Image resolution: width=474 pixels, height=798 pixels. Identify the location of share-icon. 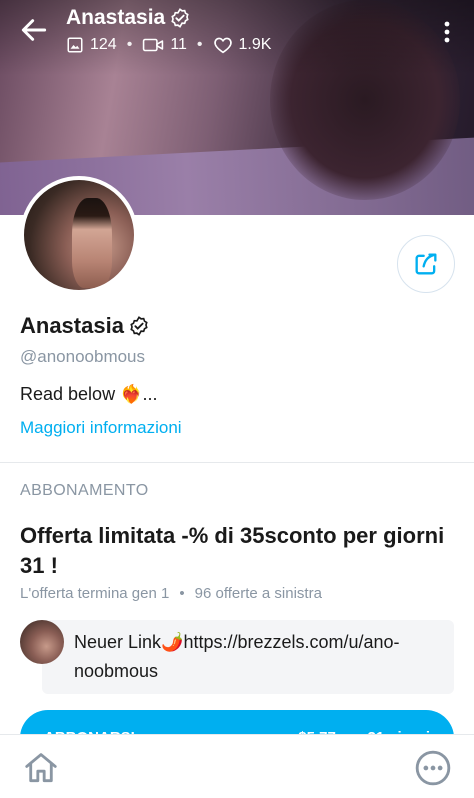
(426, 264).